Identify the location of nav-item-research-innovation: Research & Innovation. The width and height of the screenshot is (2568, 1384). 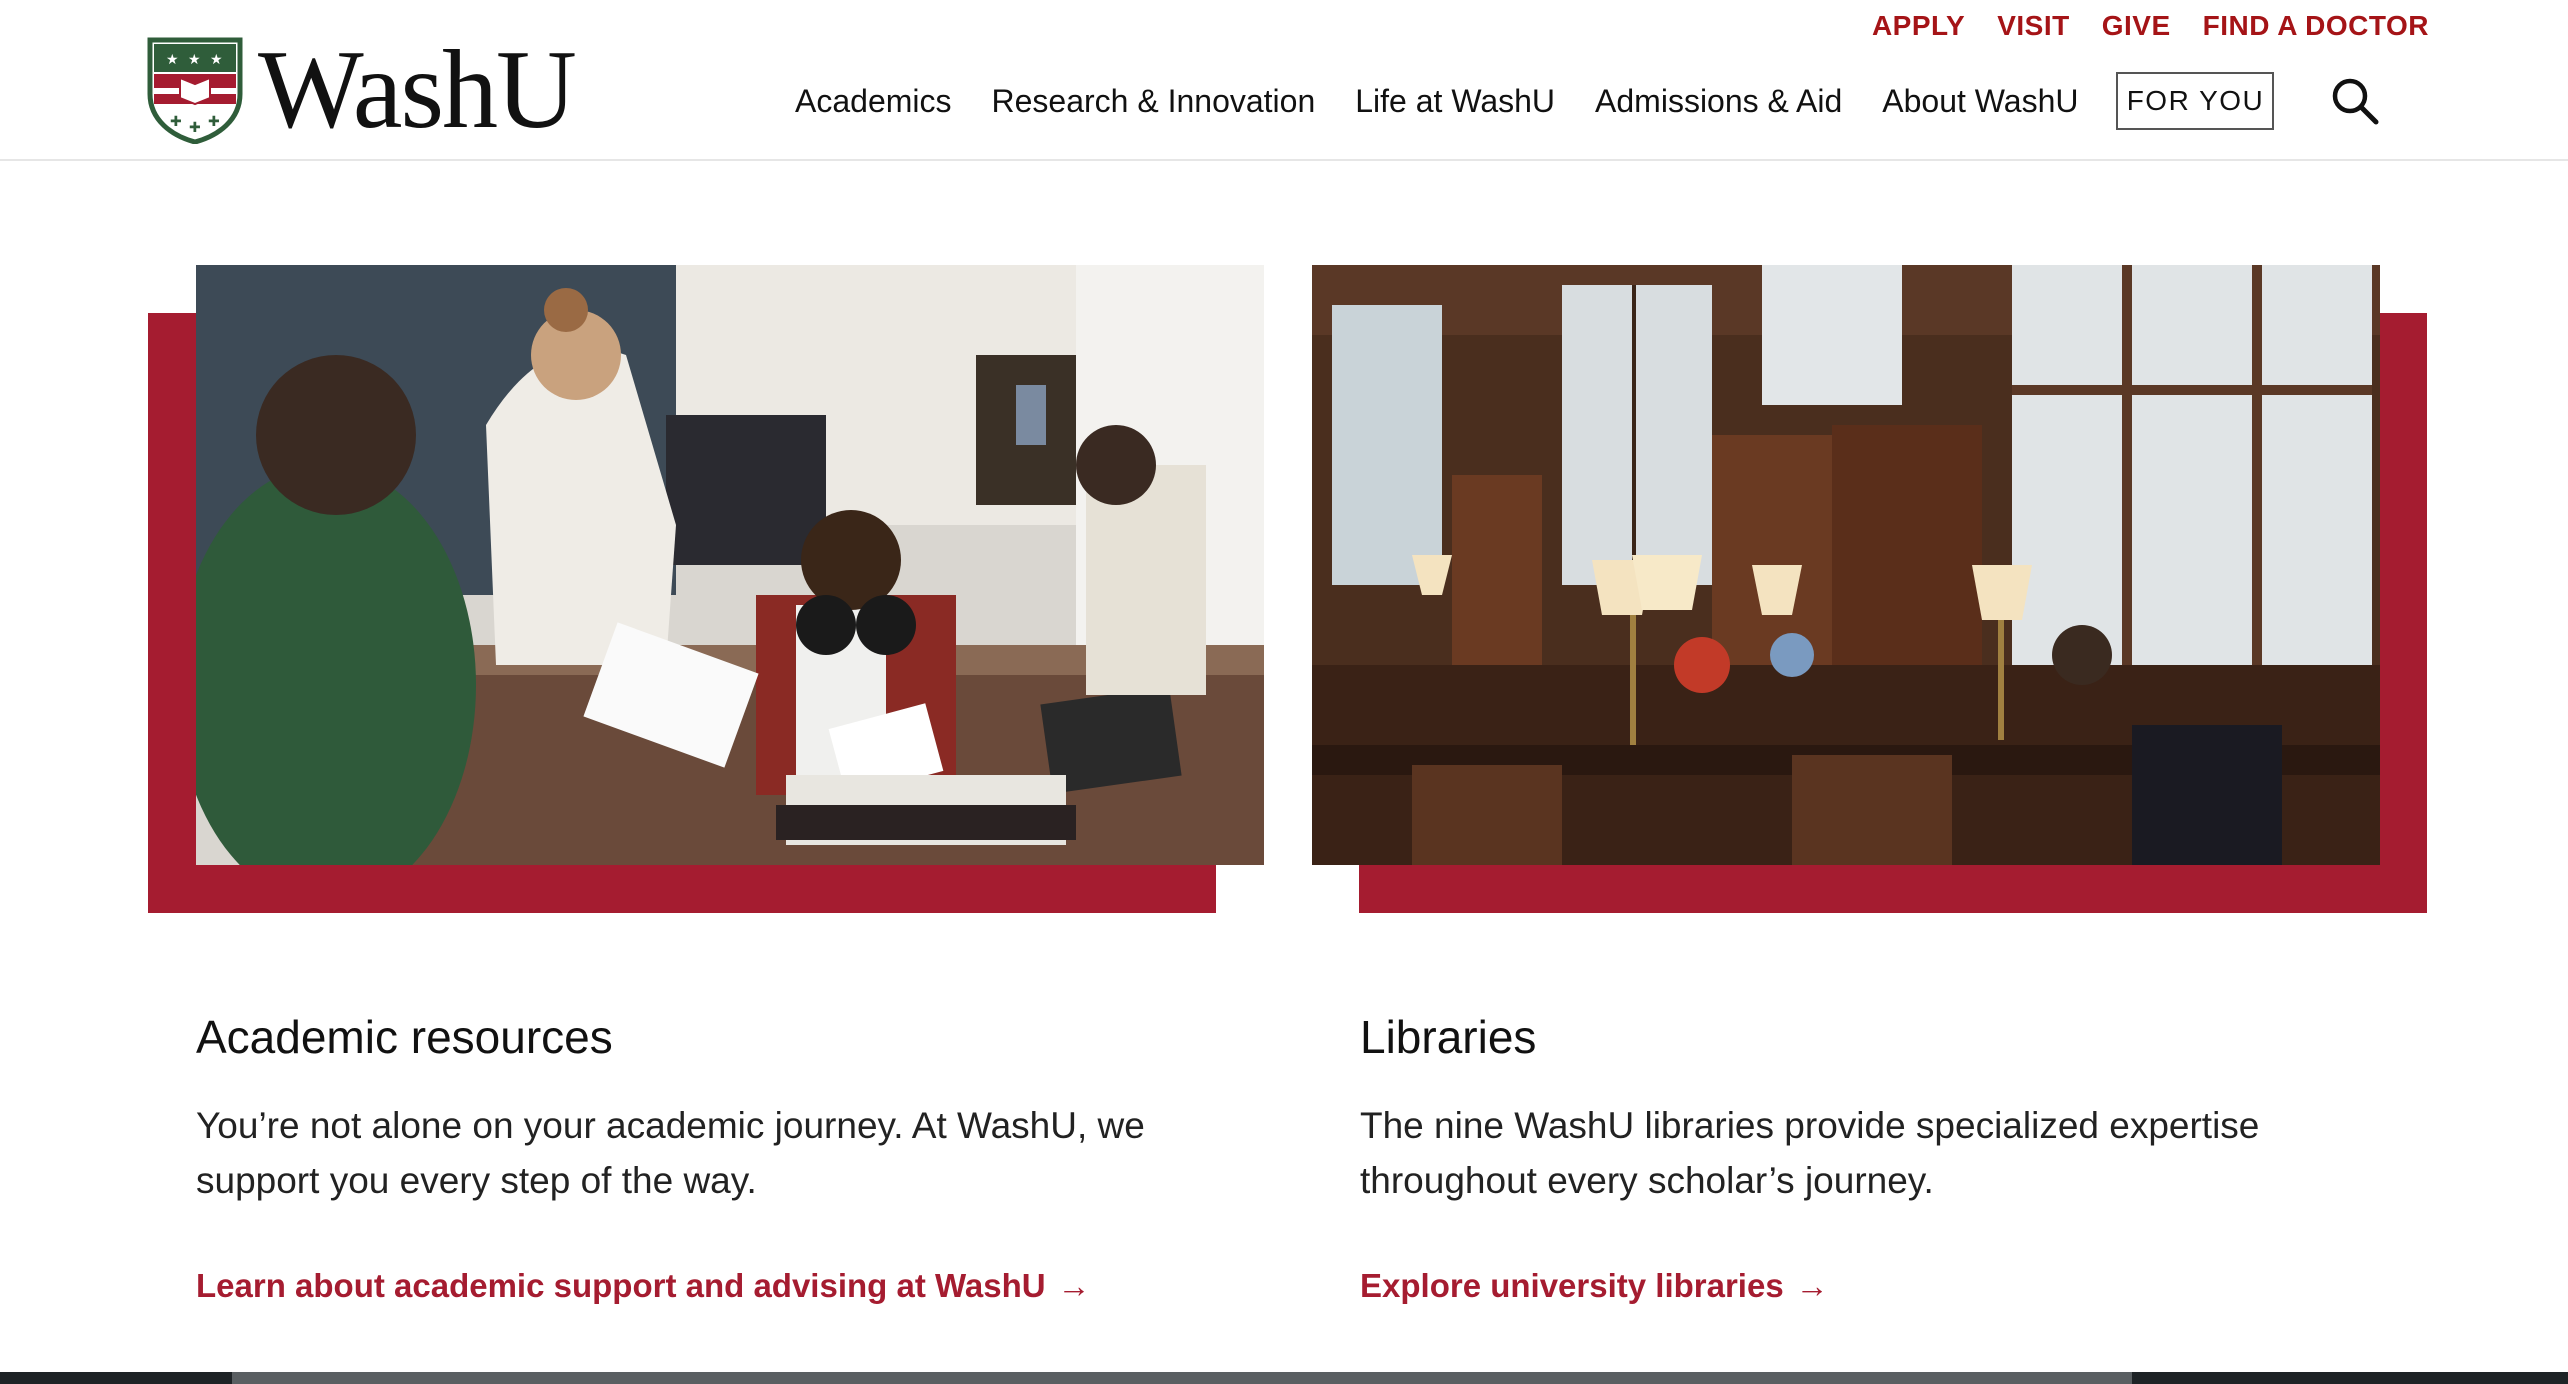
(1154, 101).